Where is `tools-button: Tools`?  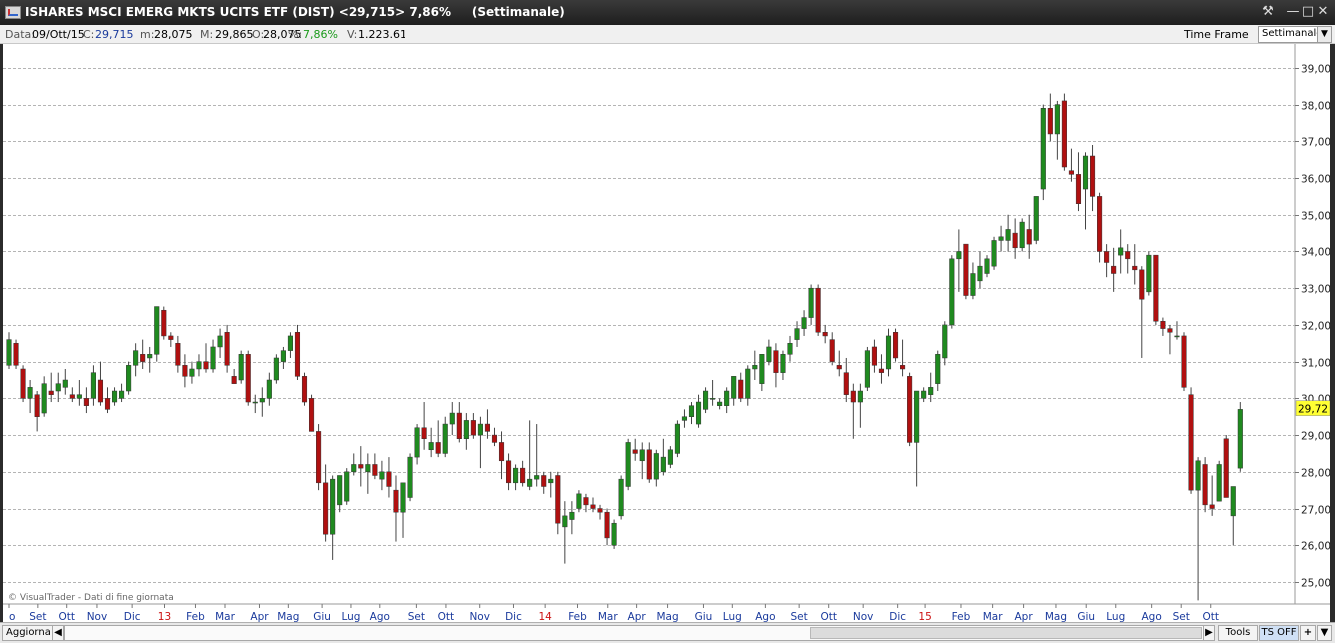
tools-button: Tools is located at coordinates (1238, 633).